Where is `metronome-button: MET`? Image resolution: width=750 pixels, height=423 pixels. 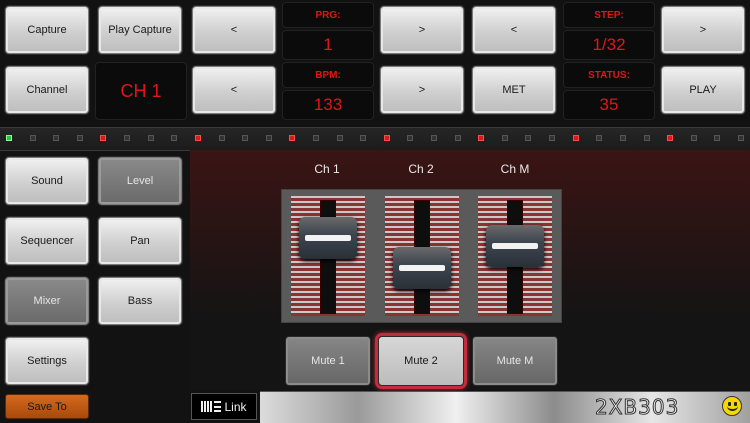 metronome-button: MET is located at coordinates (514, 90).